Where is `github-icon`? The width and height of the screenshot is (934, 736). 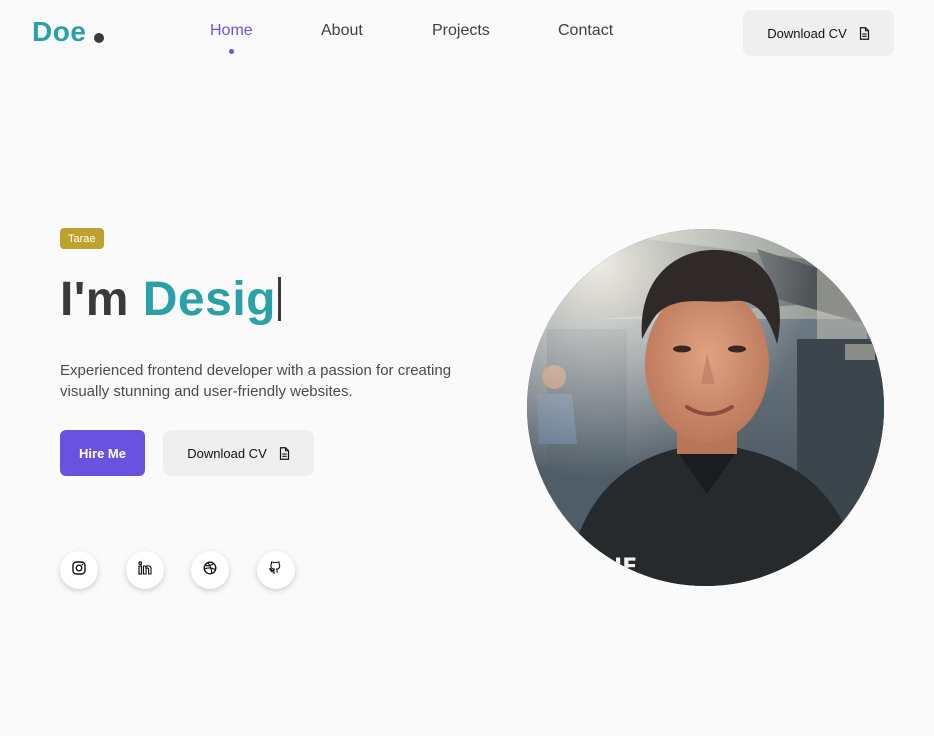
github-icon is located at coordinates (276, 570).